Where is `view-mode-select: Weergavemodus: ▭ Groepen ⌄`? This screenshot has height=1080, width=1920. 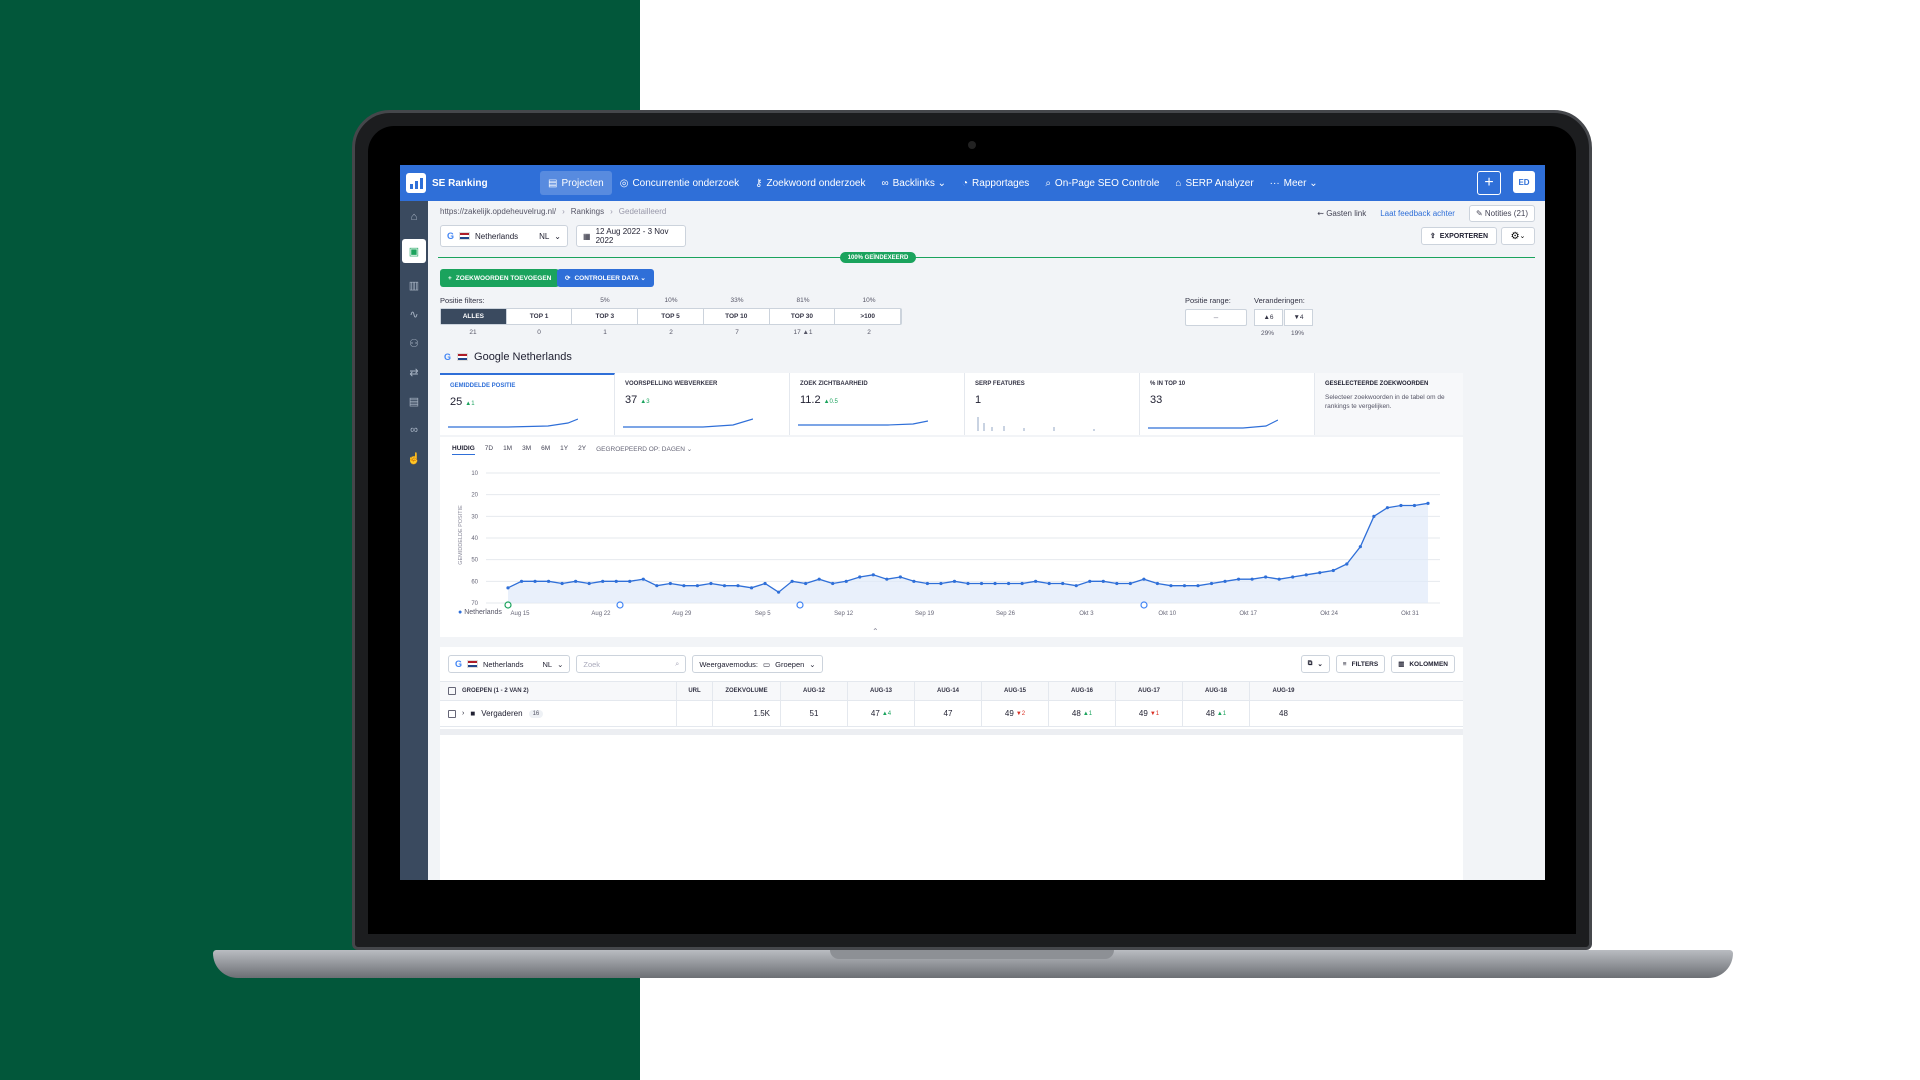
view-mode-select: Weergavemodus: ▭ Groepen ⌄ is located at coordinates (757, 664).